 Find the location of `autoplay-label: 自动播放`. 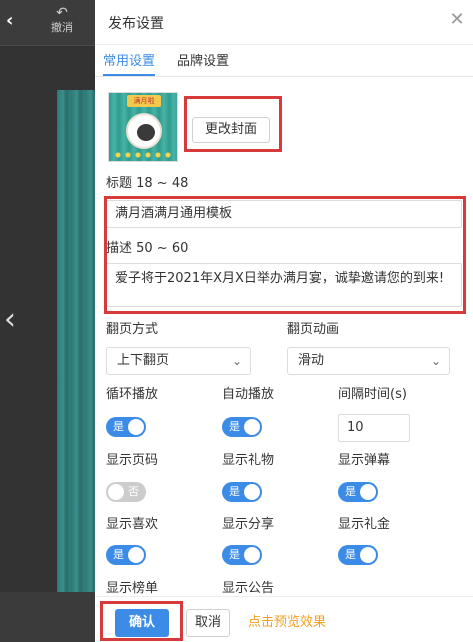

autoplay-label: 自动播放 is located at coordinates (248, 394).